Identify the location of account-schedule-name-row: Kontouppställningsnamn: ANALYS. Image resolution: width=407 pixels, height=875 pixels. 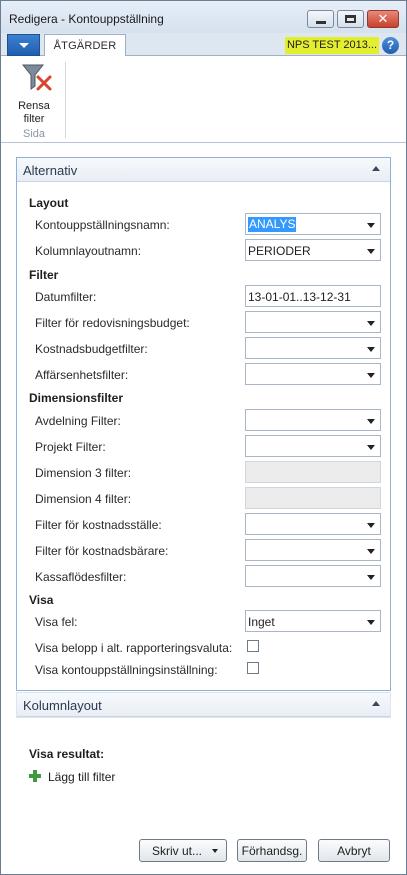
(203, 225).